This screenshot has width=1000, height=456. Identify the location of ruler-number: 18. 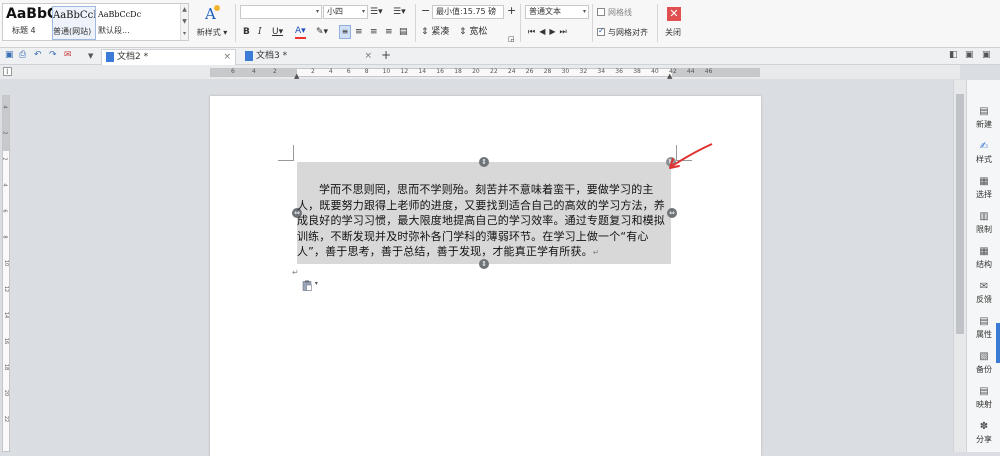
(6, 367).